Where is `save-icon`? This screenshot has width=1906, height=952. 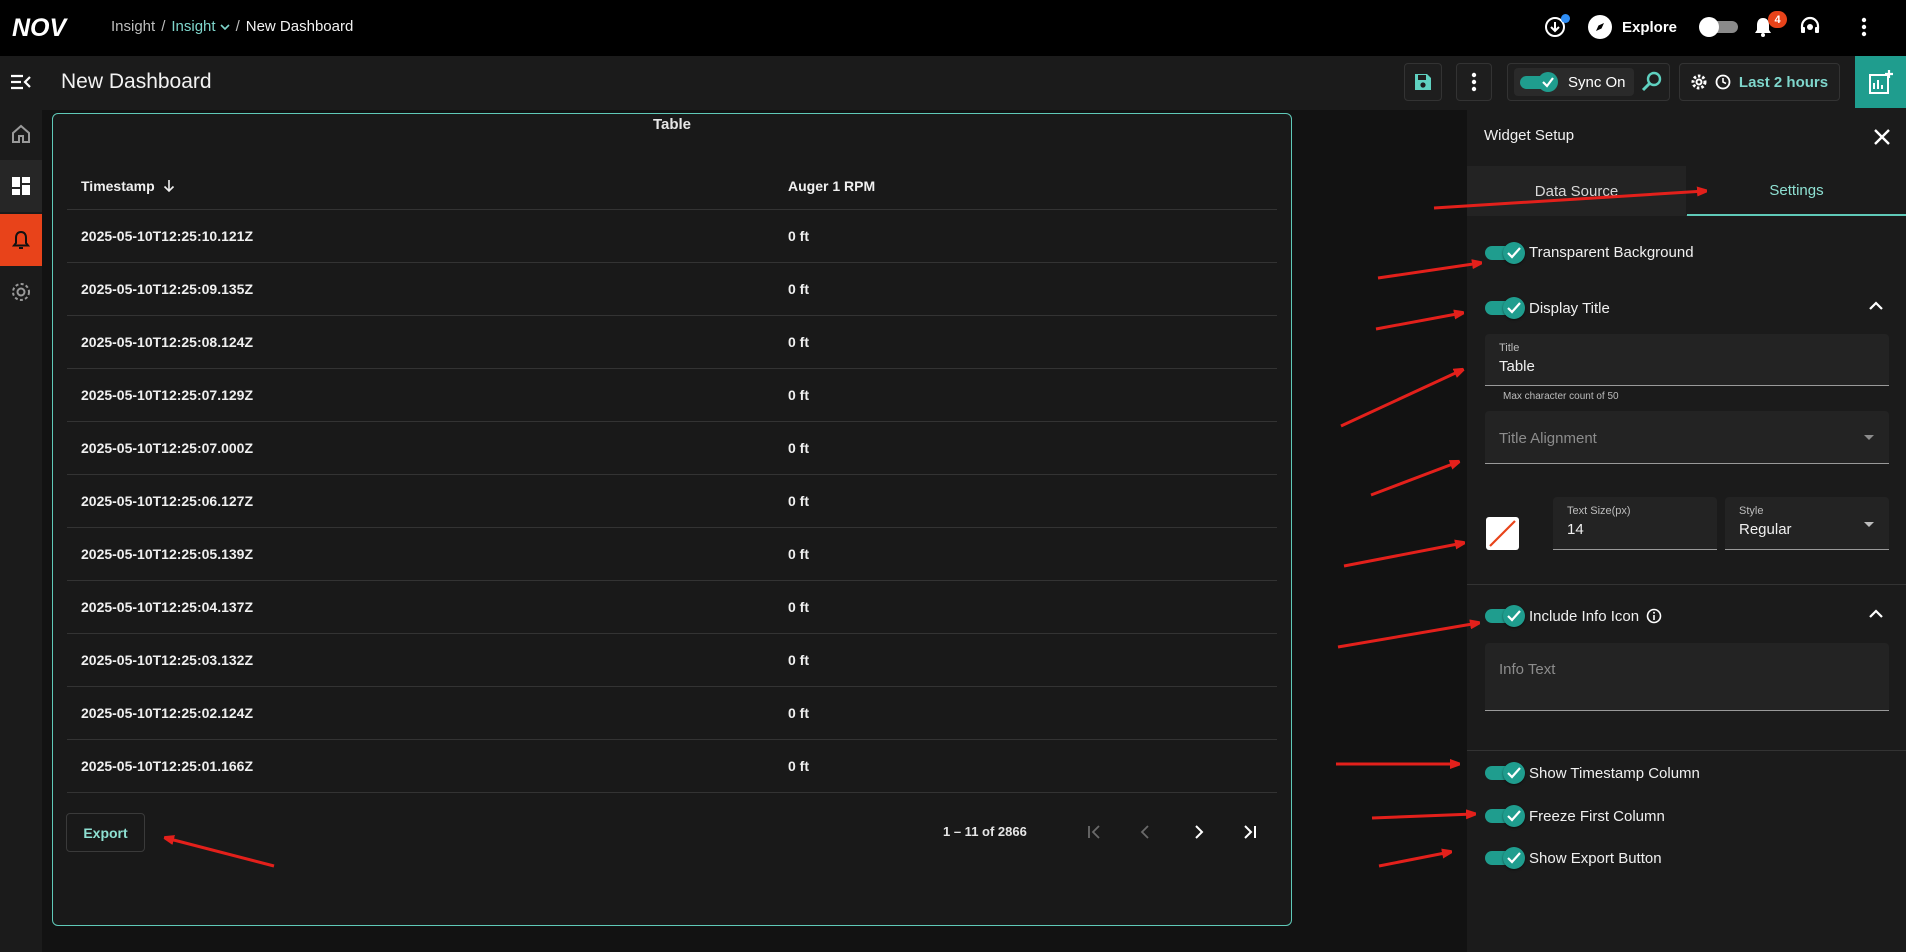
save-icon is located at coordinates (1423, 82).